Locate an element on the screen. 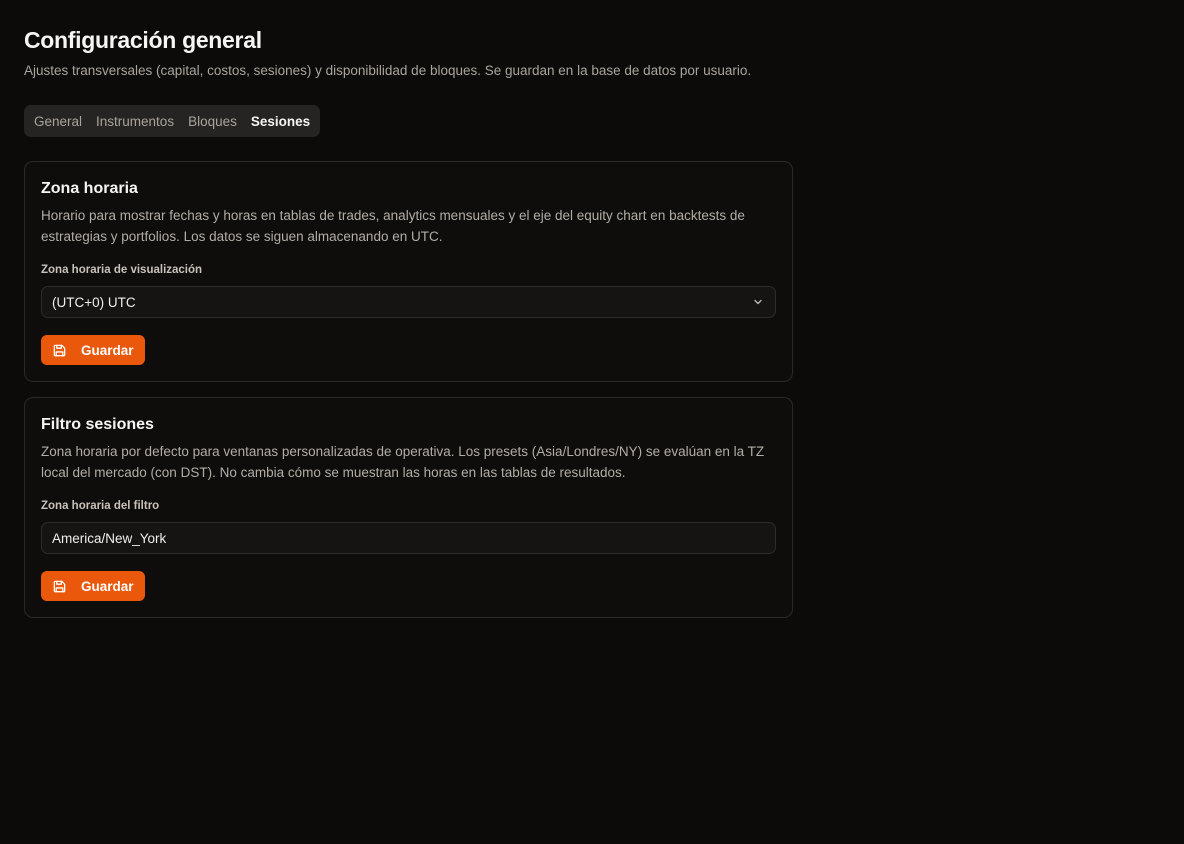 The width and height of the screenshot is (1184, 844). save-timezone-label: Guardar is located at coordinates (107, 350).